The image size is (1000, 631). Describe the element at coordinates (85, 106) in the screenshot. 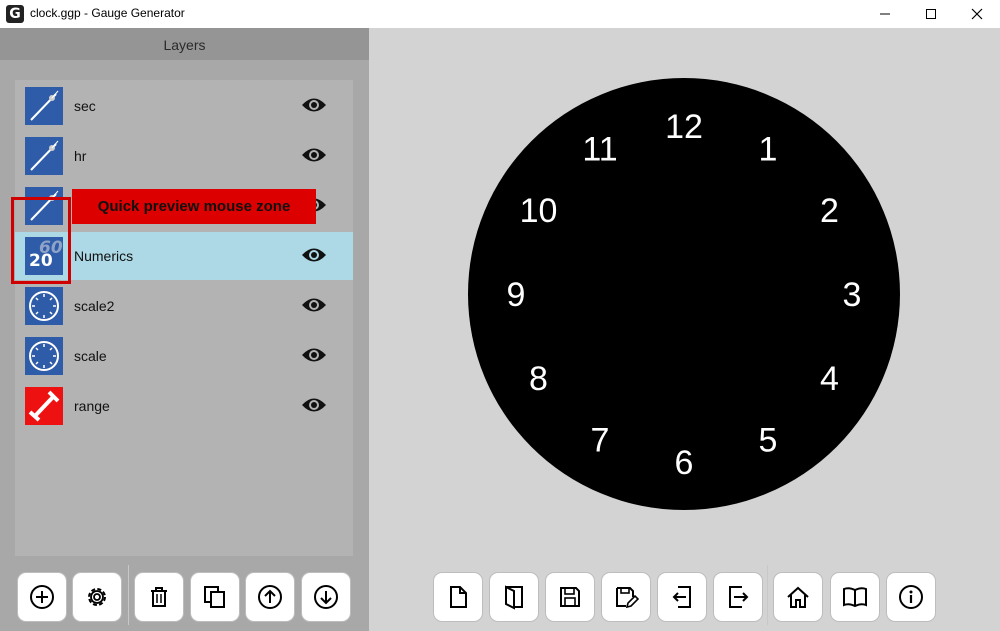

I see `layer-name: sec` at that location.